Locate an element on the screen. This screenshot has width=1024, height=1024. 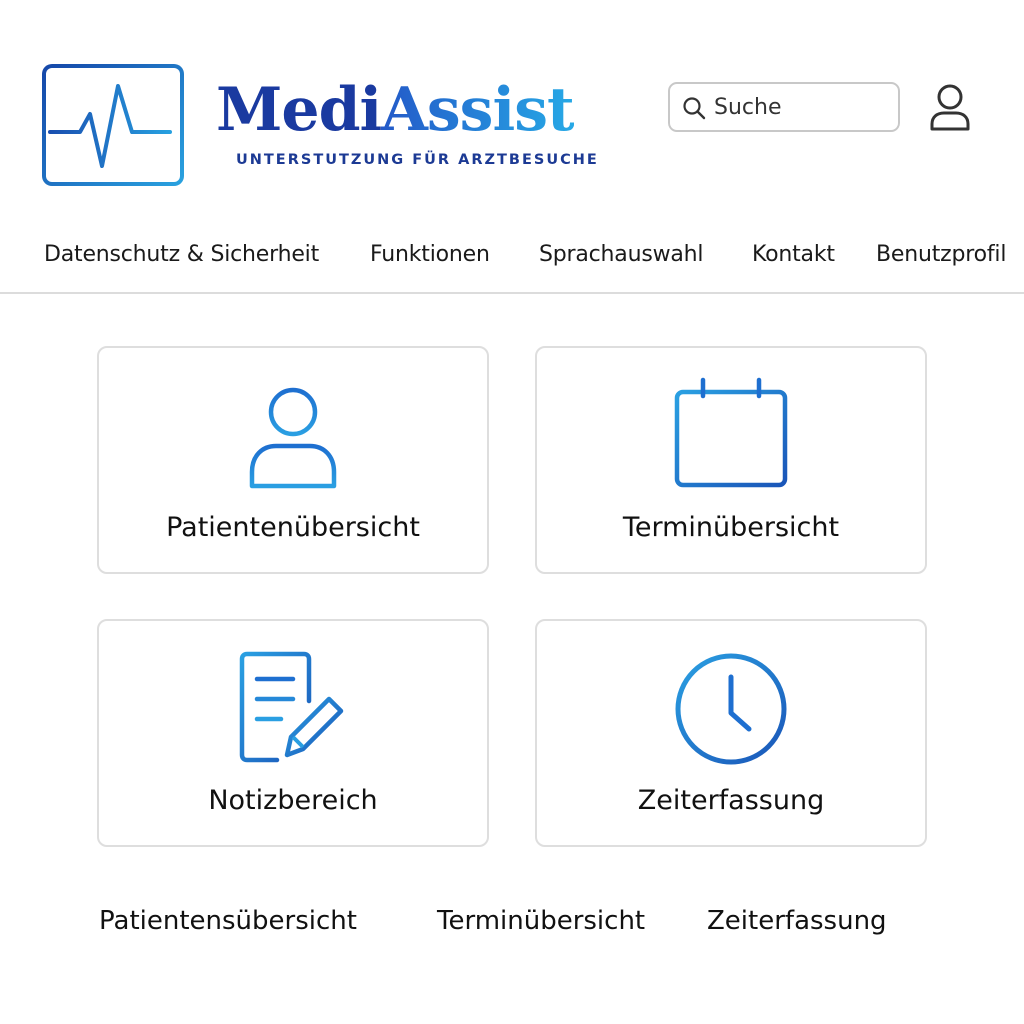
card-label: Terminübersicht is located at coordinates (731, 527).